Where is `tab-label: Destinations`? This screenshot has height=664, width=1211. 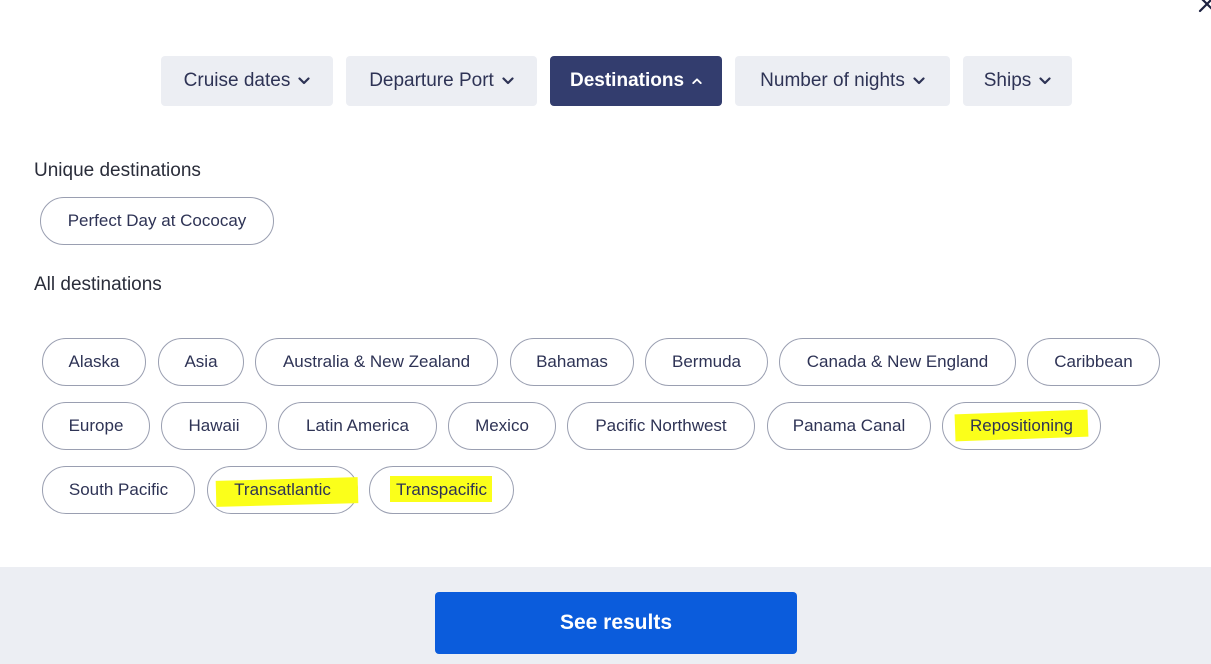 tab-label: Destinations is located at coordinates (627, 80).